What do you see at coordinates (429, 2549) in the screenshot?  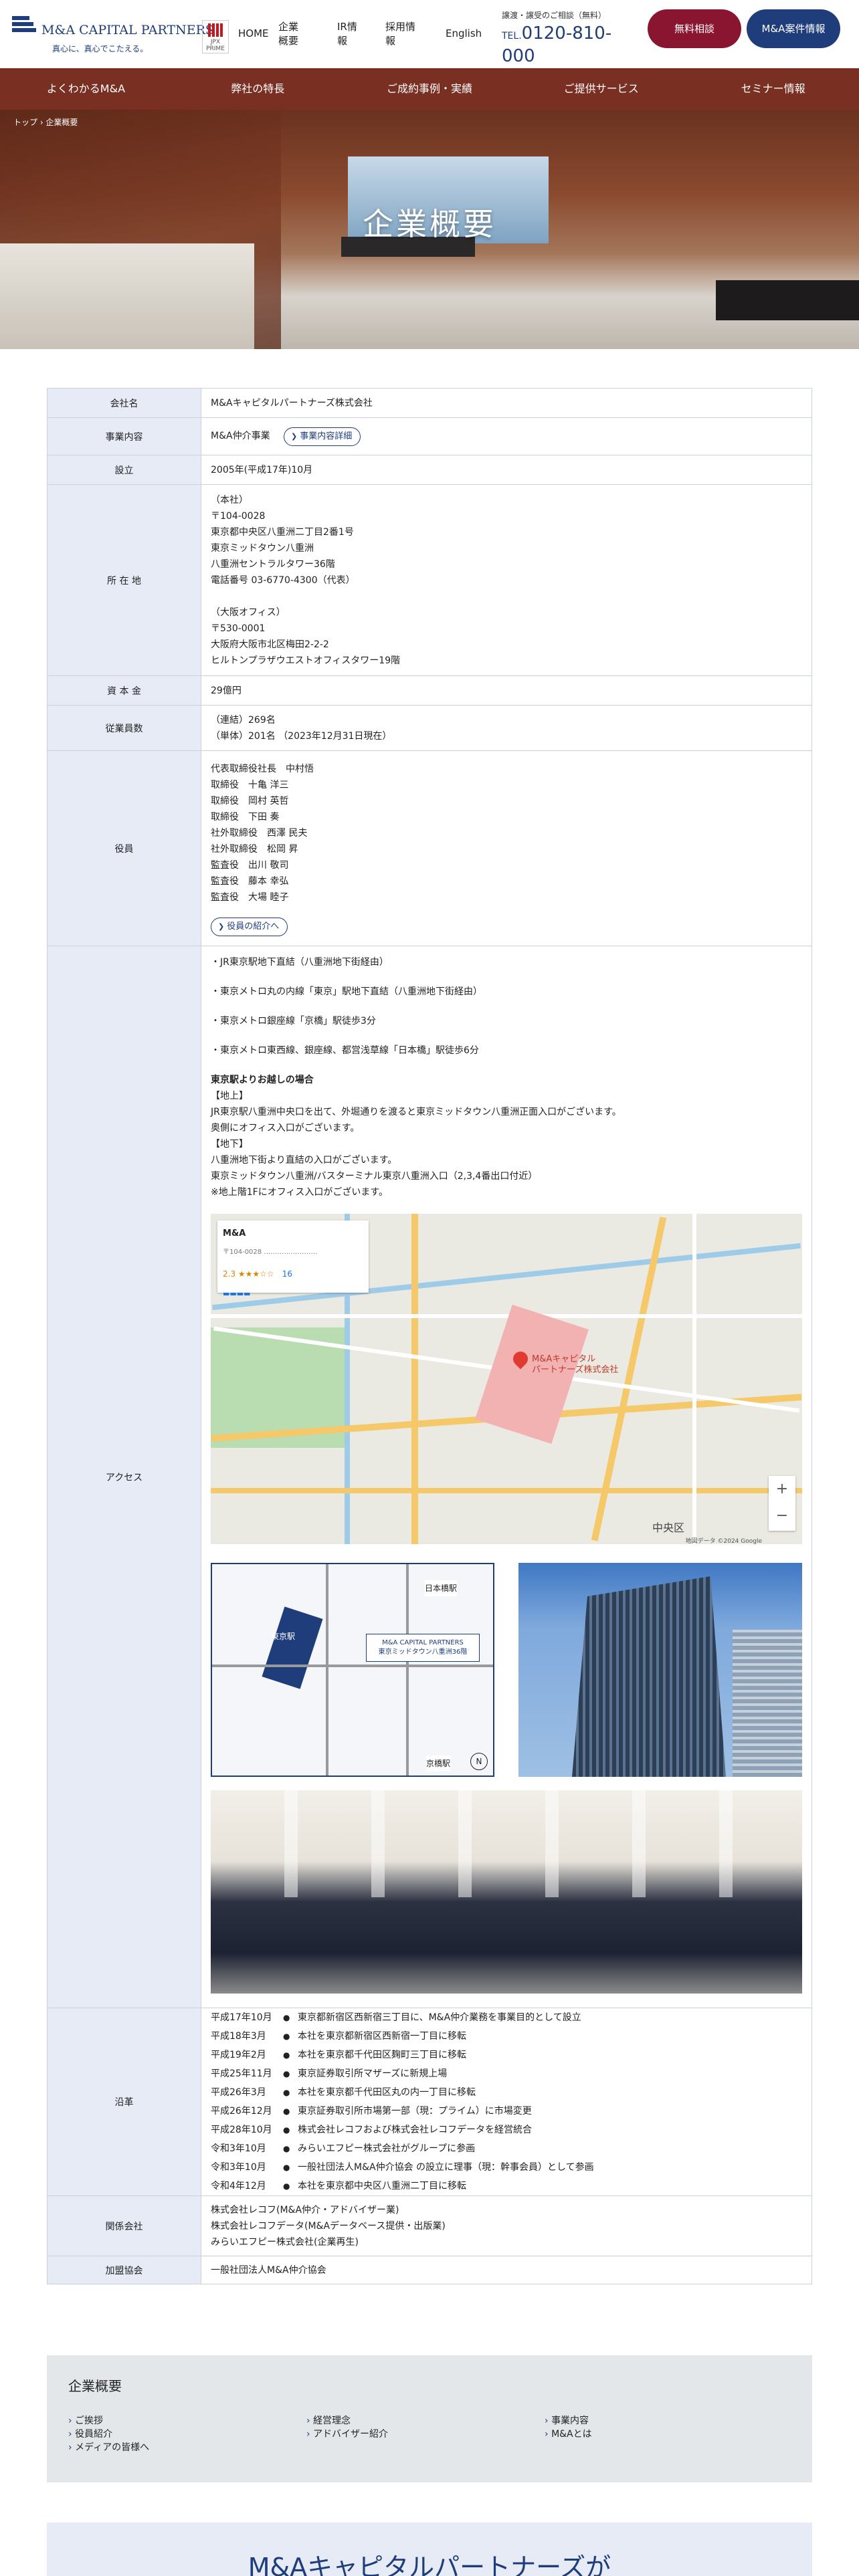 I see `cta-banner: M&Aキャピタルパートナーズが` at bounding box center [429, 2549].